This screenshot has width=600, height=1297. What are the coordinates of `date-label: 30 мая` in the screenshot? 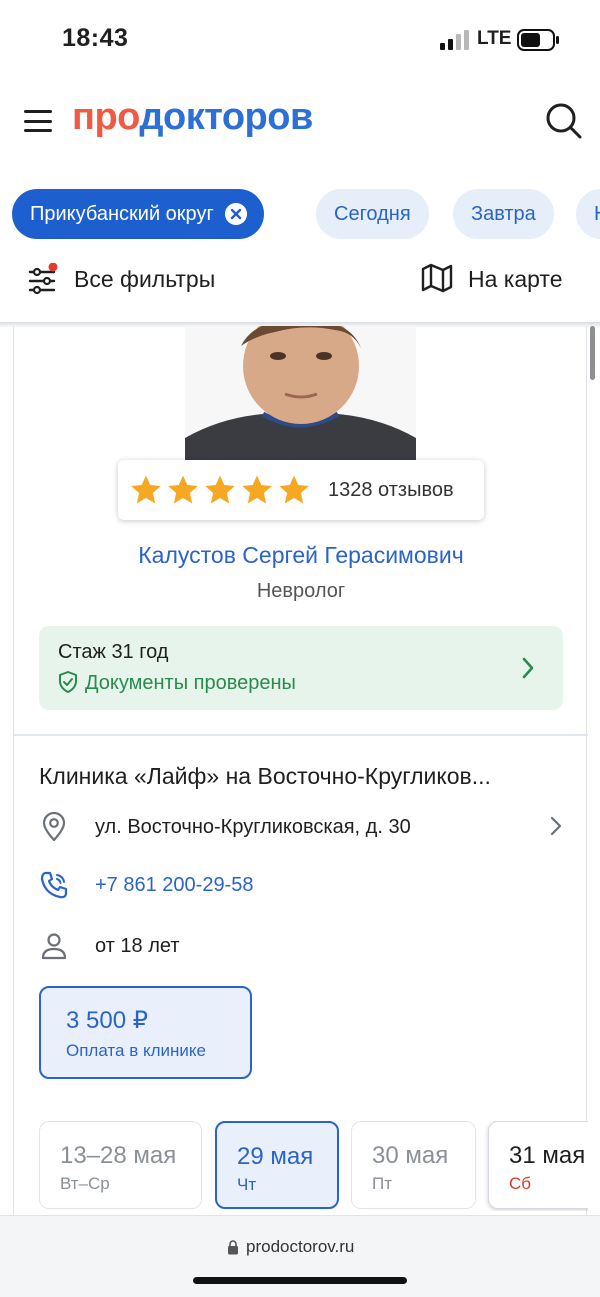 It's located at (410, 1155).